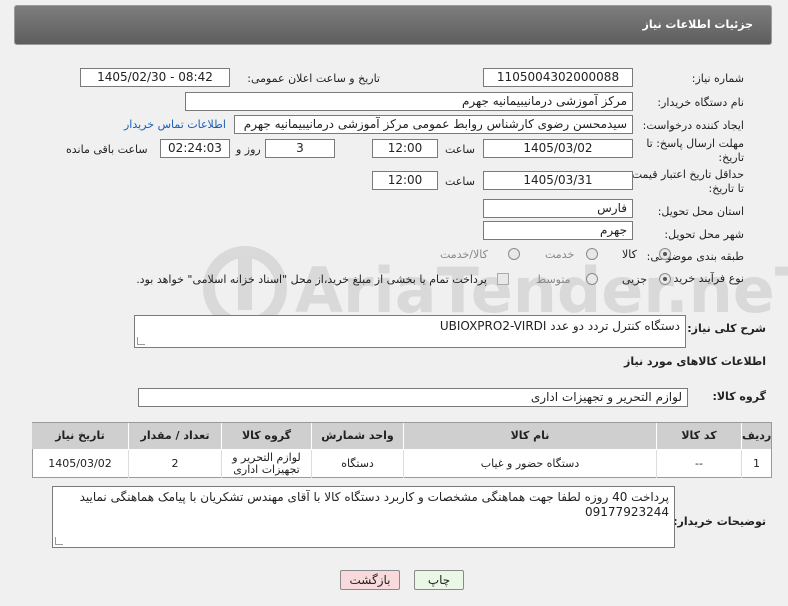 This screenshot has width=788, height=606. Describe the element at coordinates (559, 326) in the screenshot. I see `description-text: دستگاه کنترل تردد دو عدد UBIOXPRO2-VIRDI` at that location.